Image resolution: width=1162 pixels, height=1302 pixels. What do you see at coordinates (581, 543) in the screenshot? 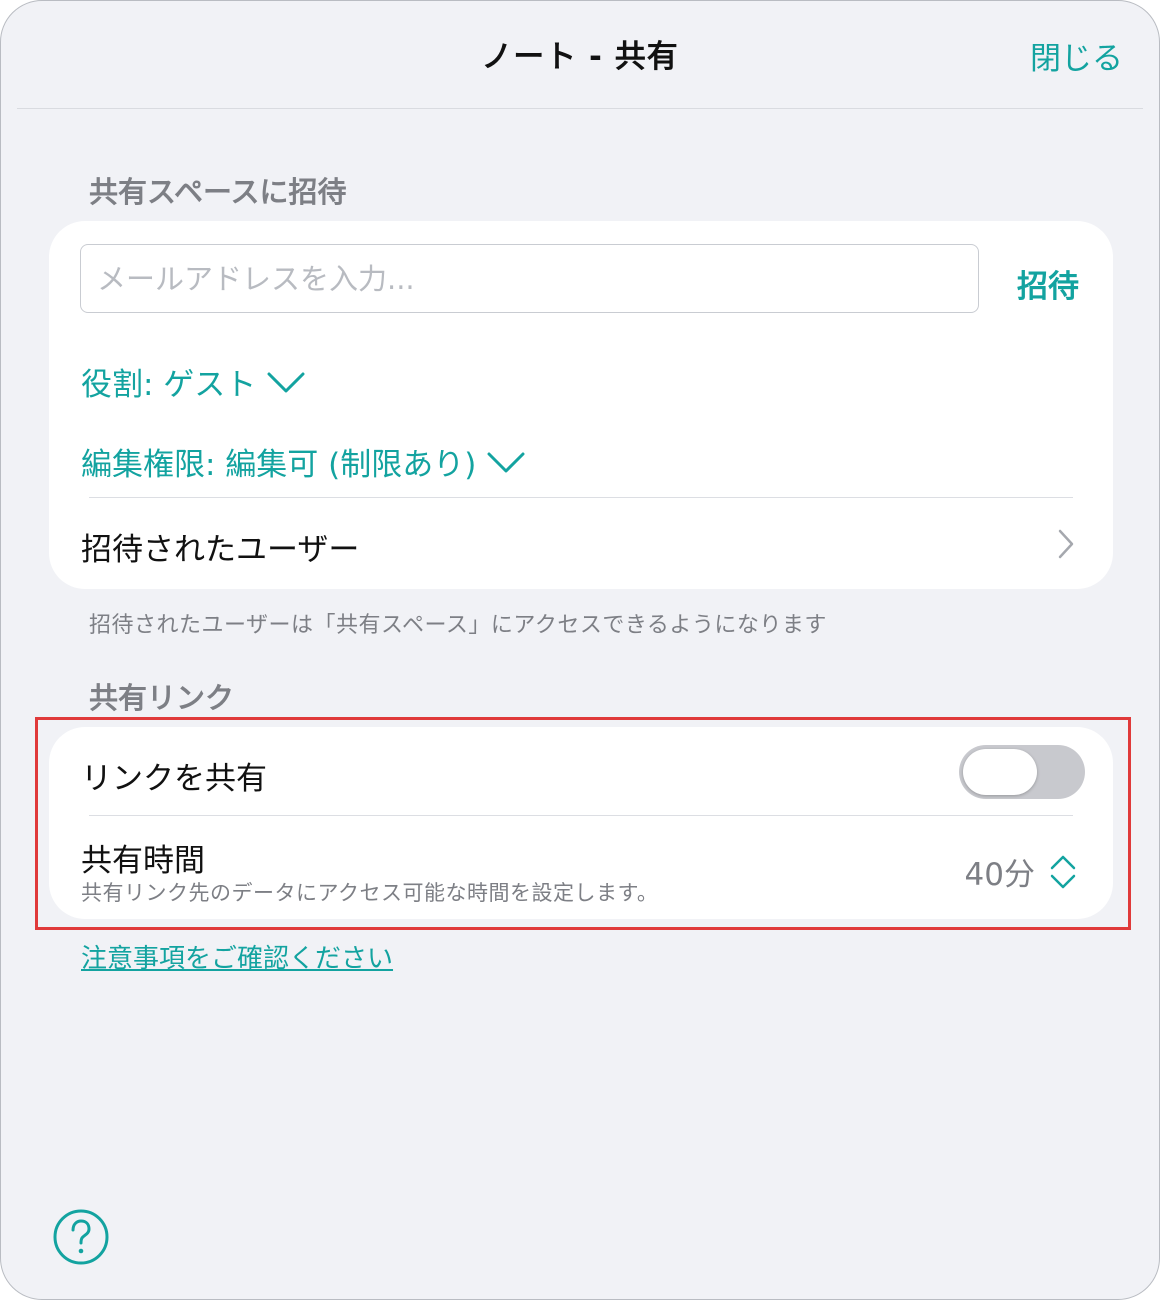
I see `invited-users-row: 招待されたユーザー` at bounding box center [581, 543].